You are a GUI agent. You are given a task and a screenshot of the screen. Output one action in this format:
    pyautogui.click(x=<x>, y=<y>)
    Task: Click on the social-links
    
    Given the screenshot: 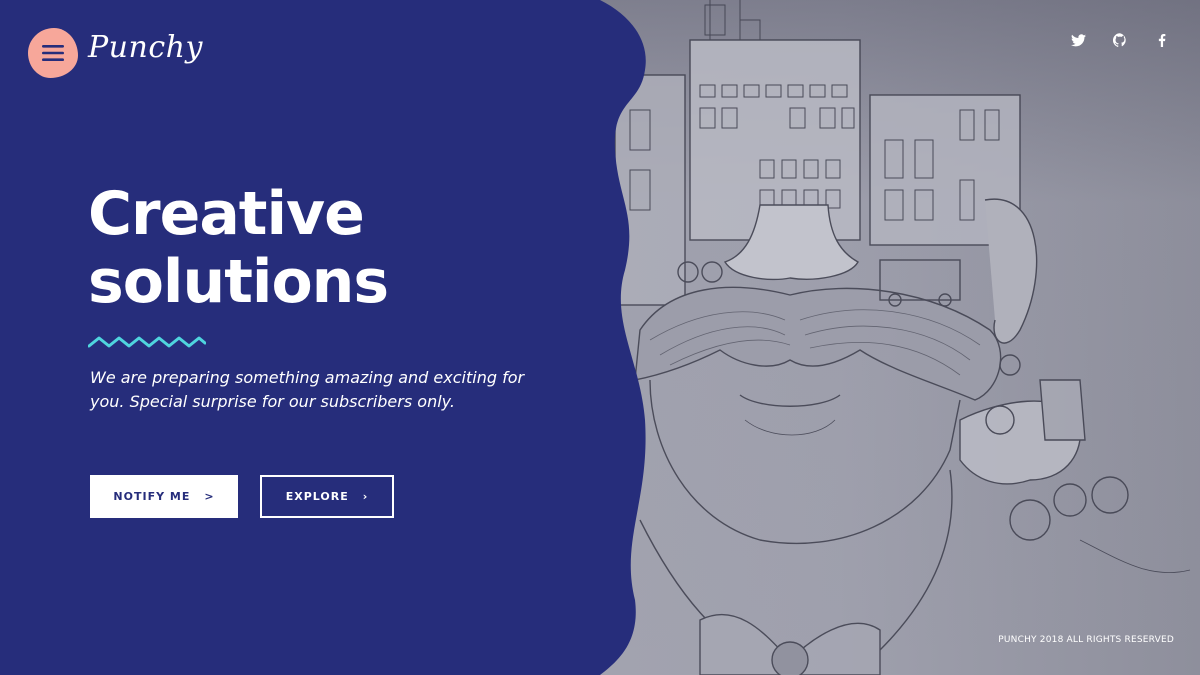 What is the action you would take?
    pyautogui.click(x=1120, y=40)
    